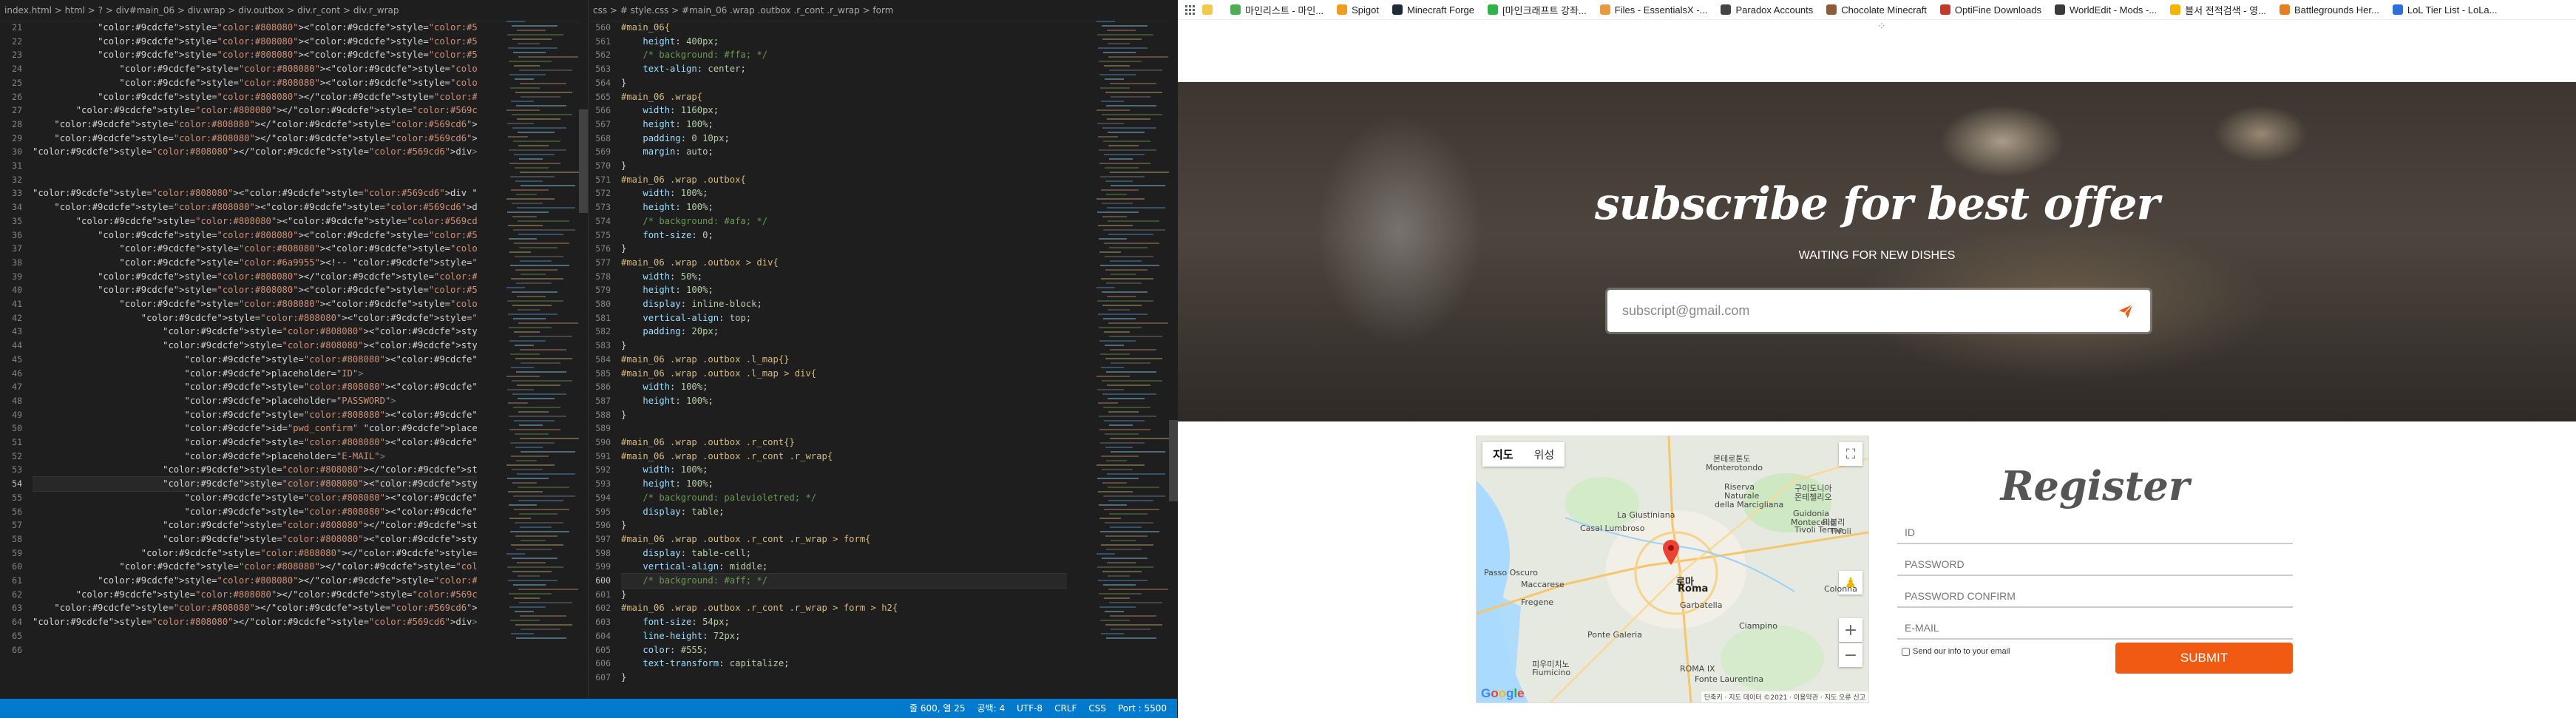  Describe the element at coordinates (694, 567) in the screenshot. I see `code-line: vertical-align: middle;` at that location.